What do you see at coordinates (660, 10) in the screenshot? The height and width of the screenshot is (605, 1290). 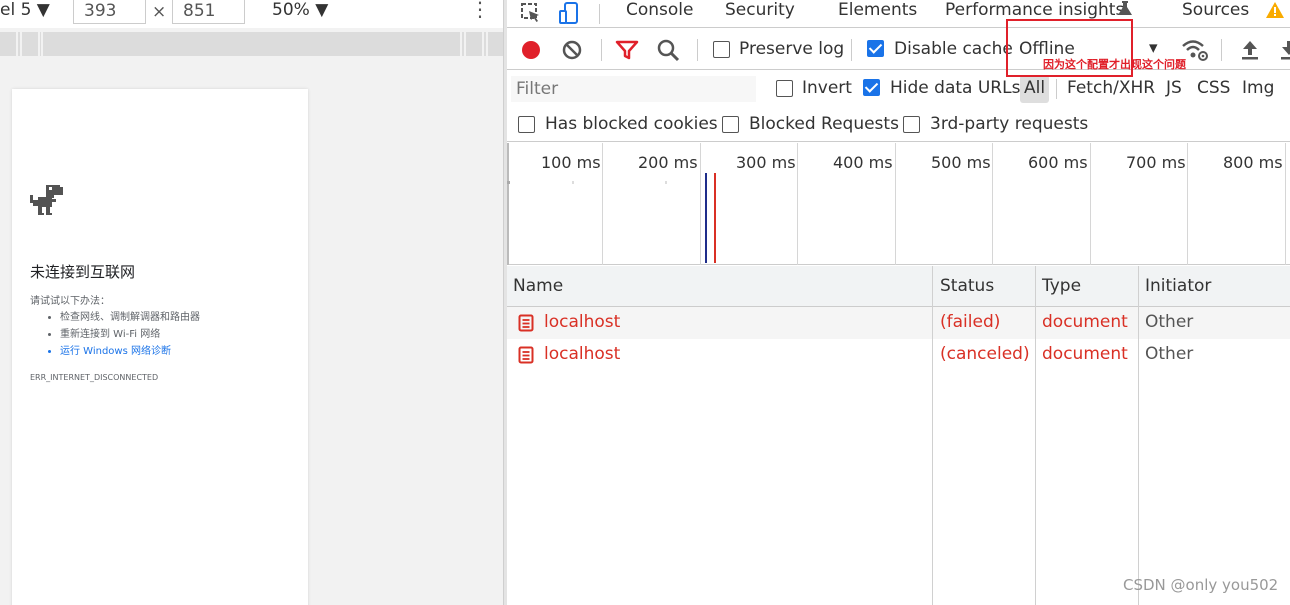 I see `tab-console: Console` at bounding box center [660, 10].